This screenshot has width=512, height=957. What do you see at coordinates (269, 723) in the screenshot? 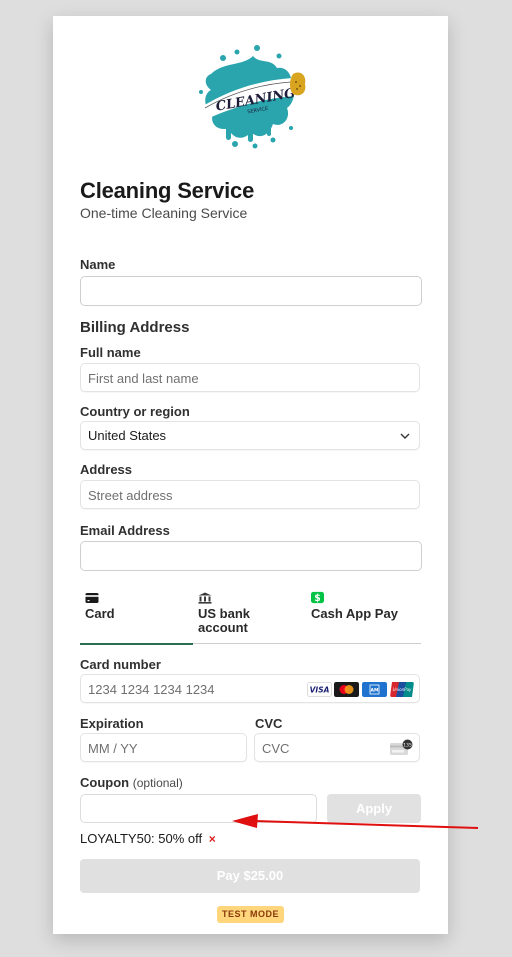
I see `cvc-label: CVC` at bounding box center [269, 723].